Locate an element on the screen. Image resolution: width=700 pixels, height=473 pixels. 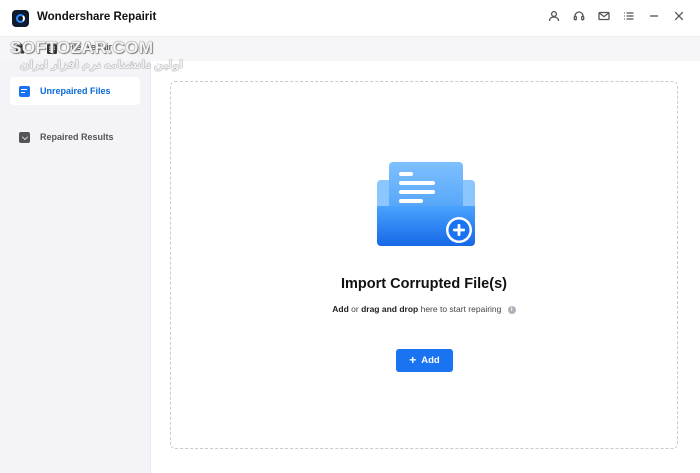
hint-add-text: Add is located at coordinates (340, 309).